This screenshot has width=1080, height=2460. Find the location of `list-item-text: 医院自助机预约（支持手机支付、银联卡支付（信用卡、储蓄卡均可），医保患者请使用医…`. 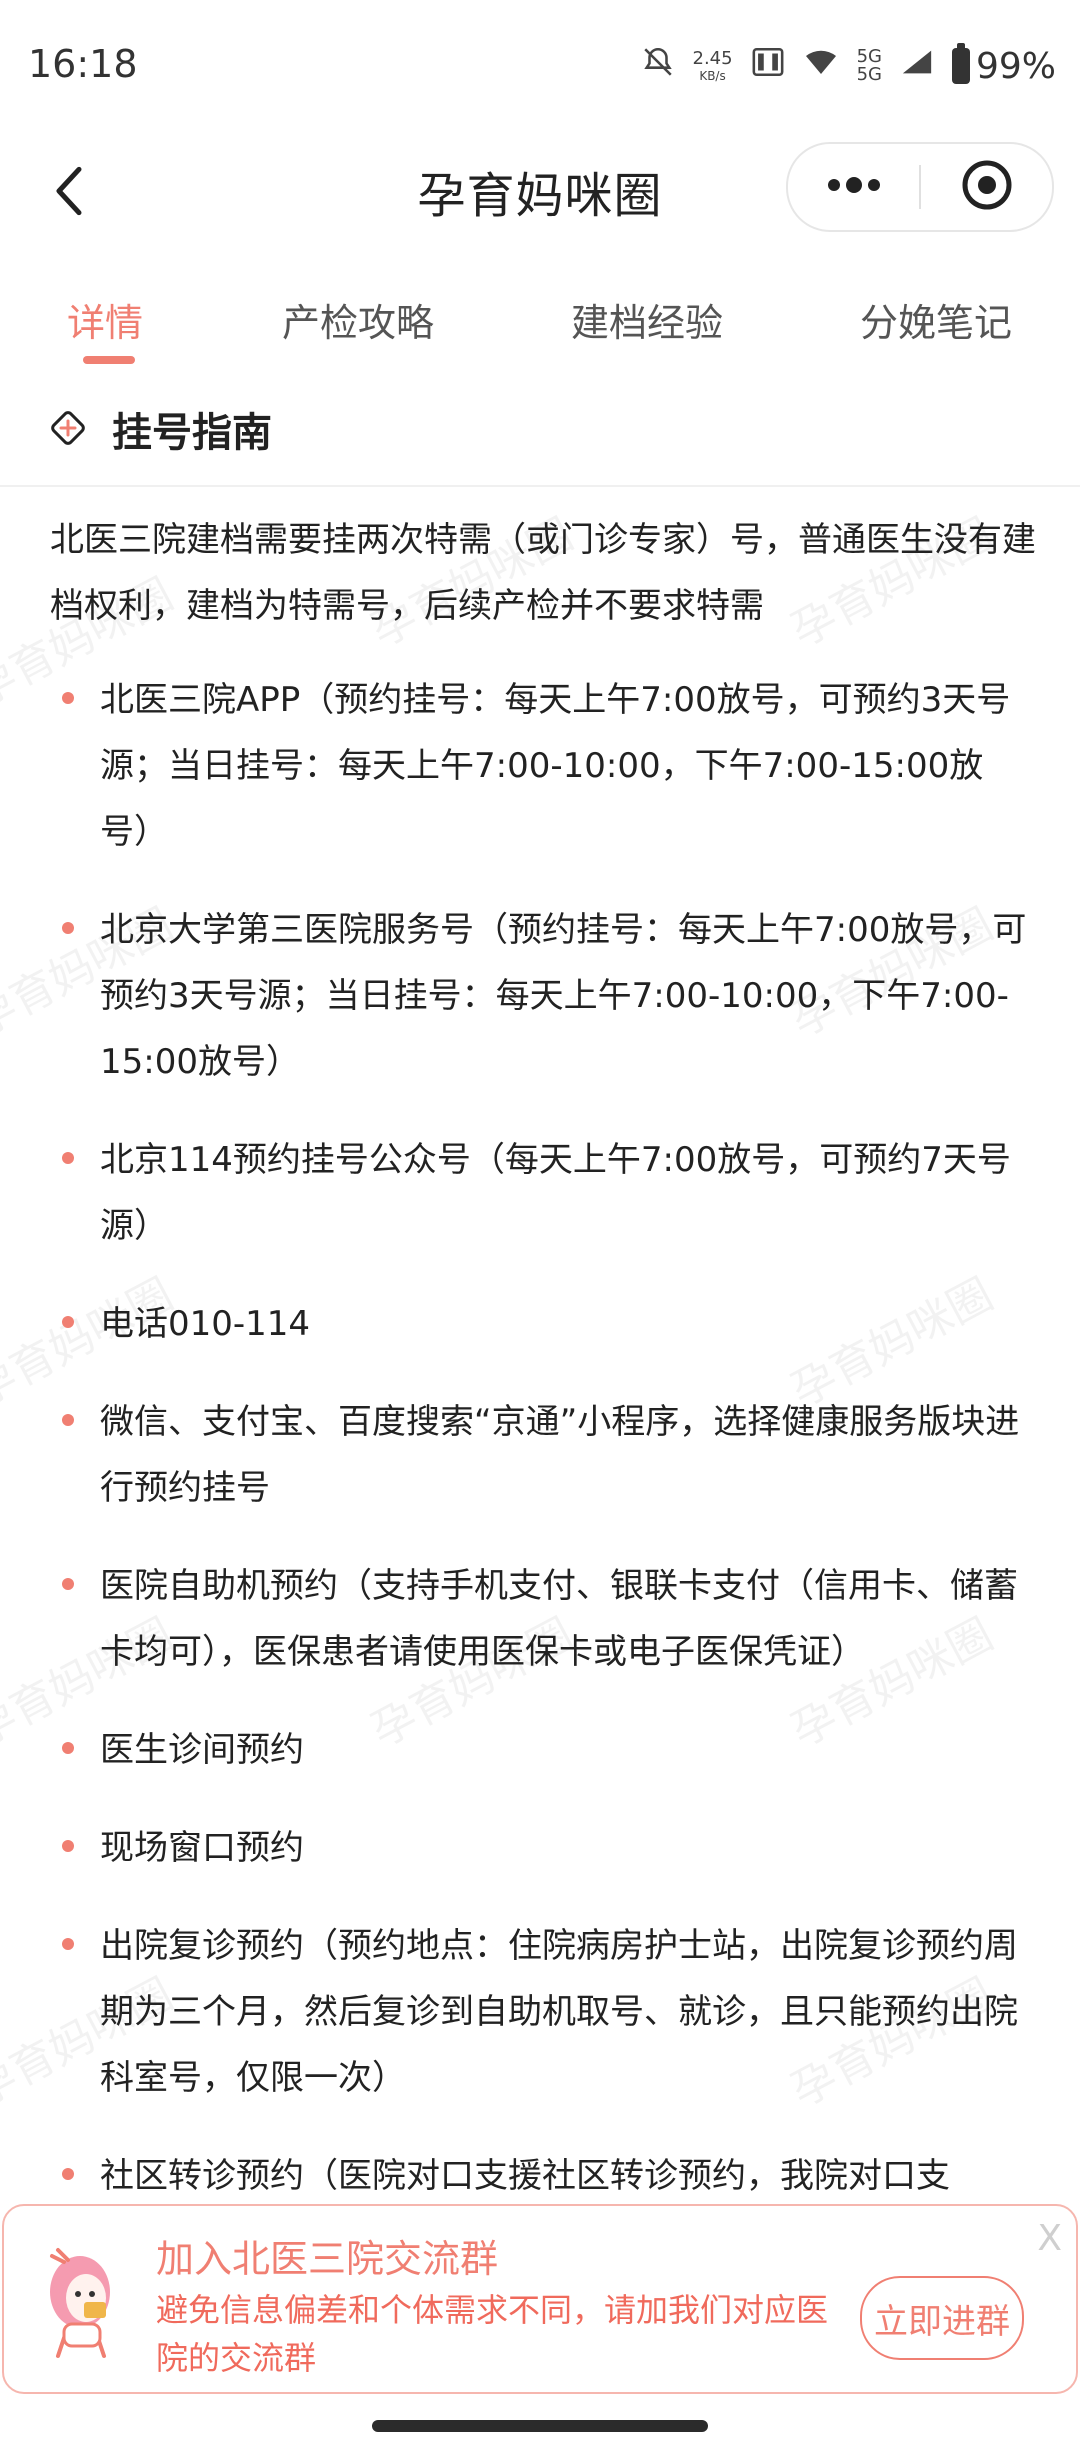

list-item-text: 医院自助机预约（支持手机支付、银联卡支付（信用卡、储蓄卡均可），医保患者请使用医… is located at coordinates (559, 1619).